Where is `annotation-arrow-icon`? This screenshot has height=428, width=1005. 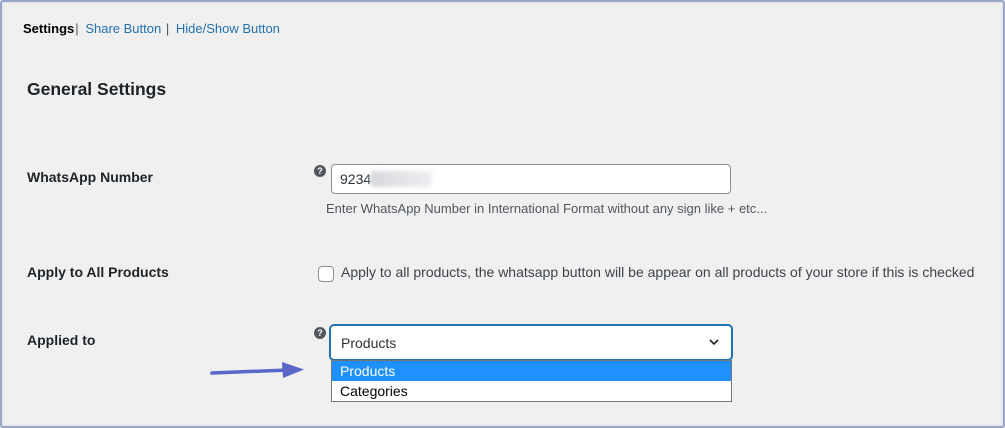
annotation-arrow-icon is located at coordinates (257, 370).